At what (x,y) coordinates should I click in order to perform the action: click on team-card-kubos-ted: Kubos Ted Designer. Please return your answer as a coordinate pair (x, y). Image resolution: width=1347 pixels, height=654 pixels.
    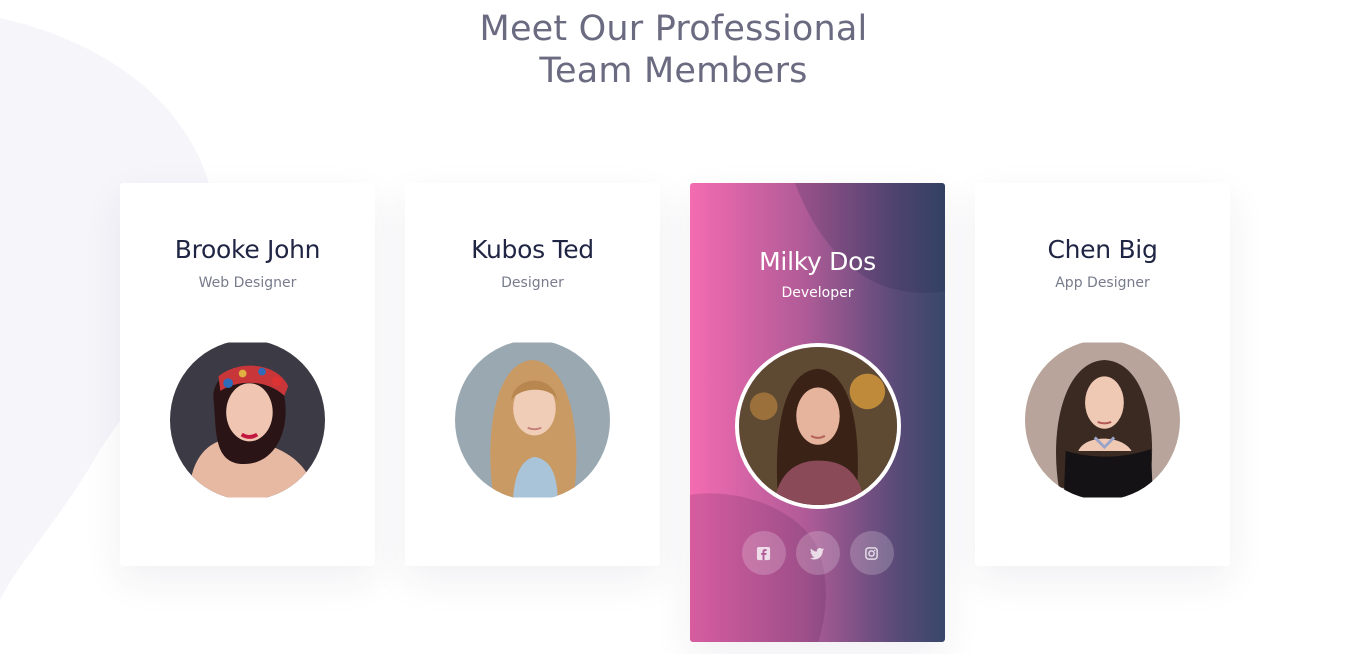
    Looking at the image, I should click on (532, 374).